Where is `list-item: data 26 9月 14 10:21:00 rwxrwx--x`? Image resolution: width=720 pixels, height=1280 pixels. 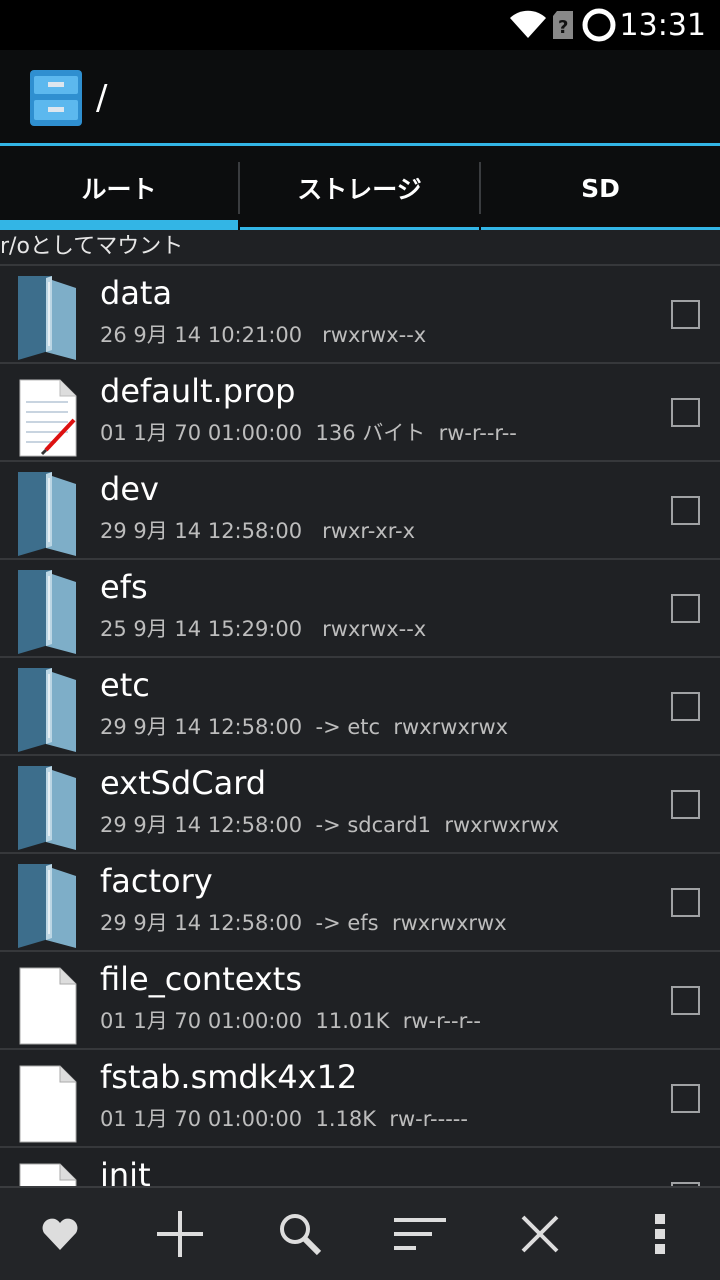 list-item: data 26 9月 14 10:21:00 rwxrwx--x is located at coordinates (360, 313).